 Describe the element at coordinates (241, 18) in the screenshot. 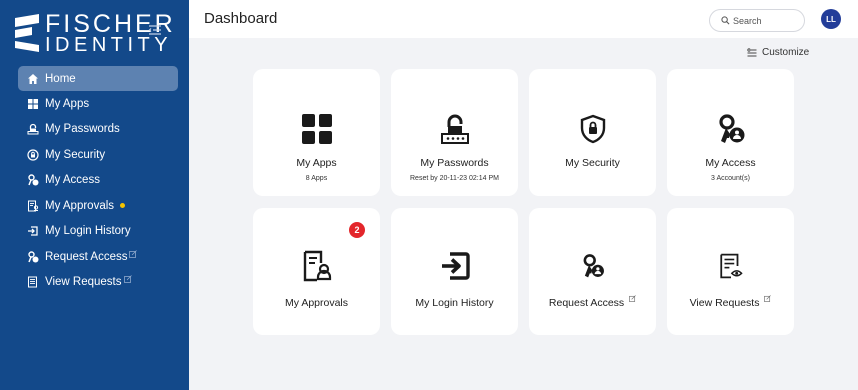

I see `page-title: Dashboard` at that location.